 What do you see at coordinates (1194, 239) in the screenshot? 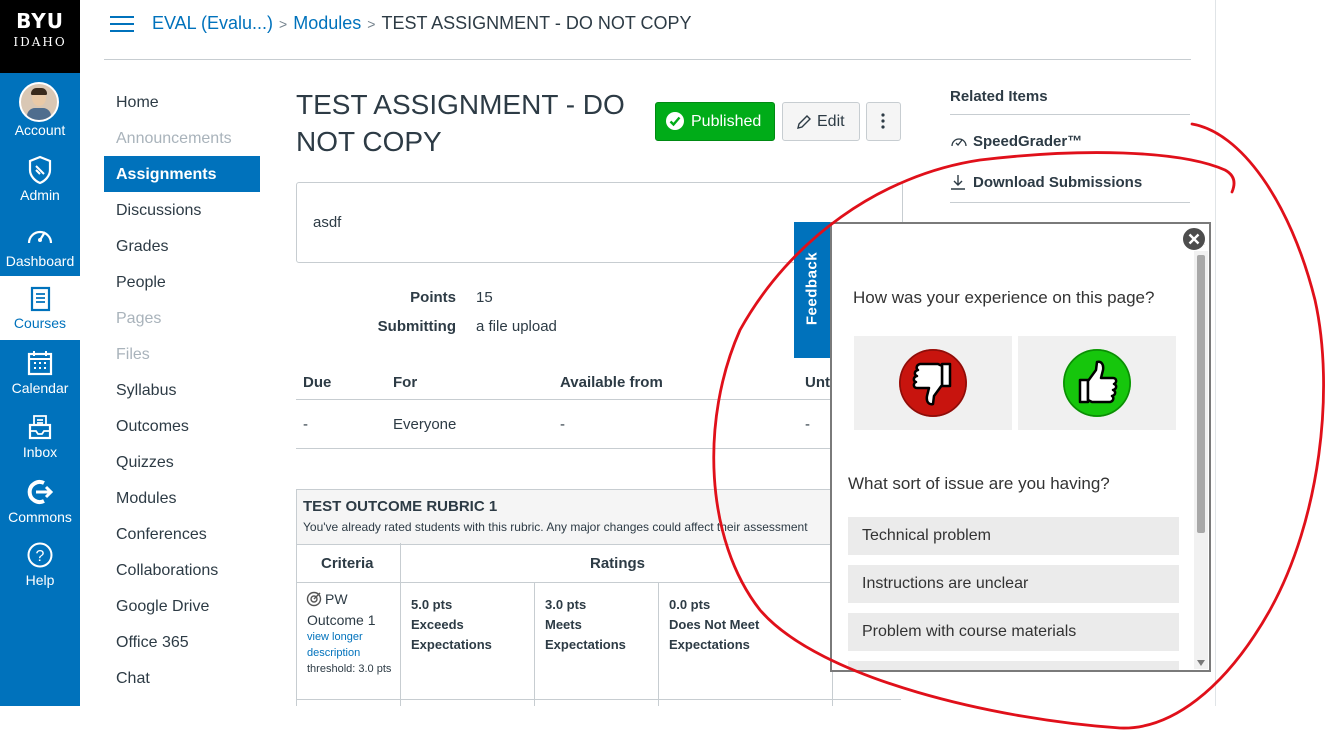
I see `close-icon` at bounding box center [1194, 239].